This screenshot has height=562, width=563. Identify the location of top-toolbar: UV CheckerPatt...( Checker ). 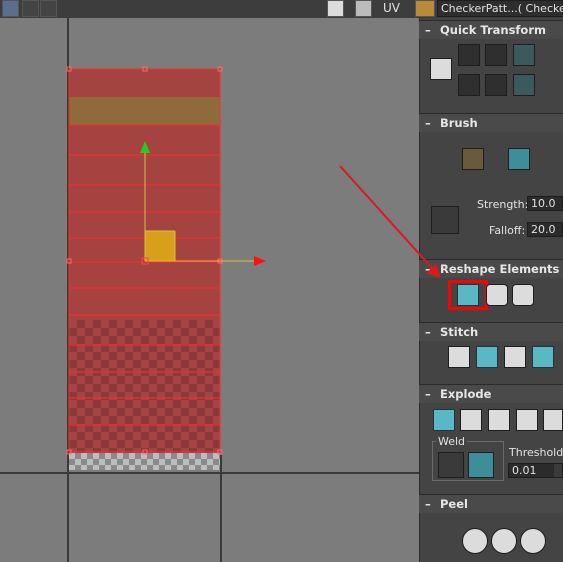
(281, 9).